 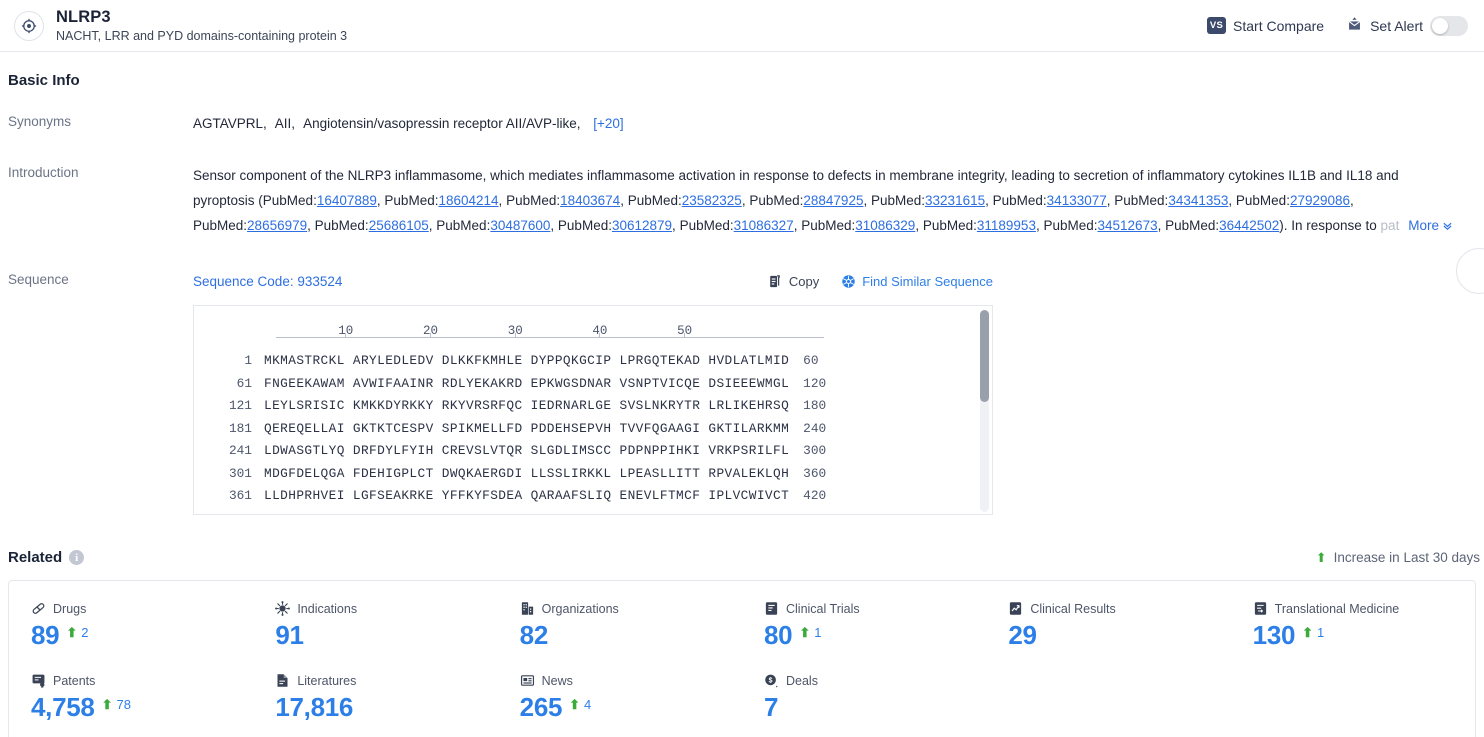 I want to click on pubmed-link: 28656979, so click(x=277, y=225).